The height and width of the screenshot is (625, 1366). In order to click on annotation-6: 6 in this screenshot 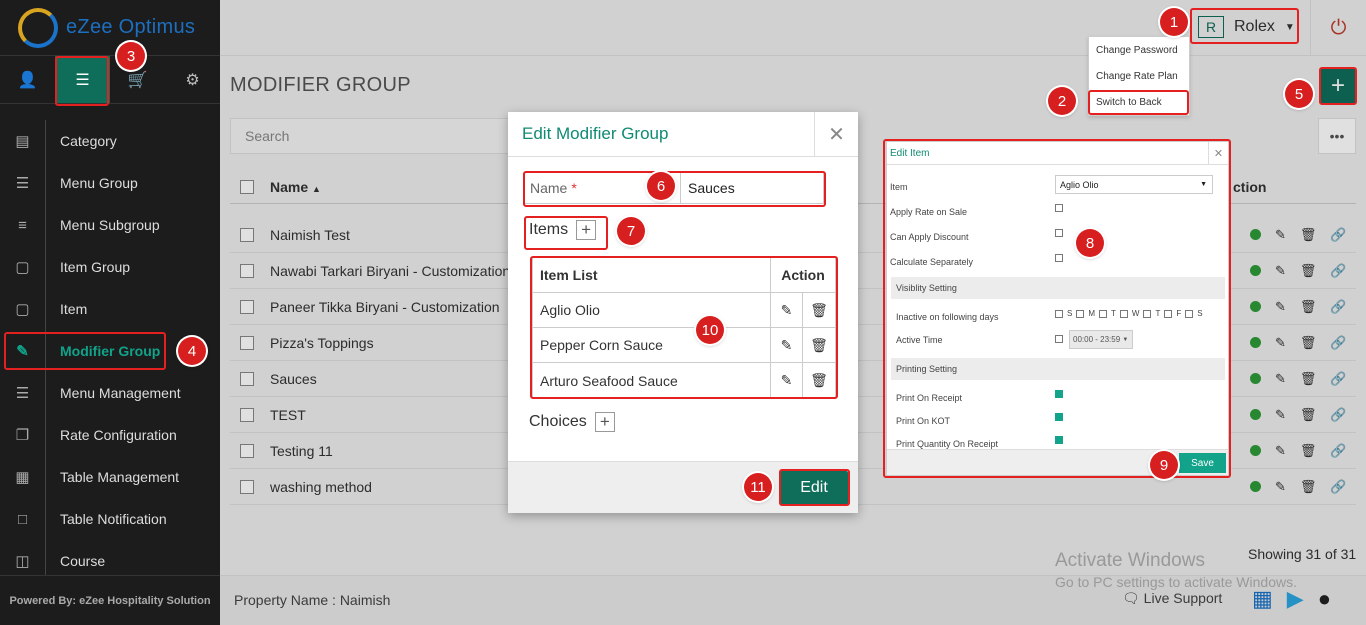, I will do `click(661, 186)`.